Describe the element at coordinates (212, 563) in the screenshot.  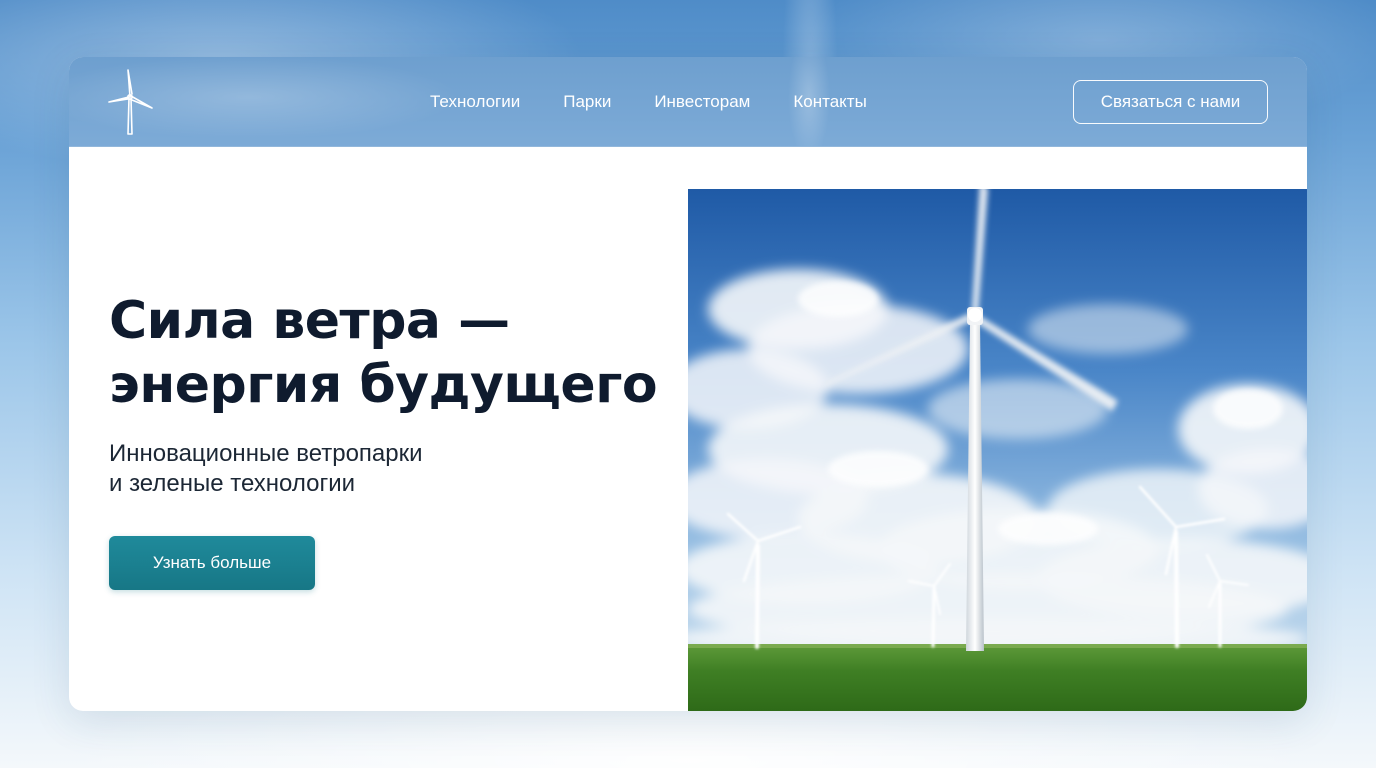
I see `learn-more-button: Узнать больше` at that location.